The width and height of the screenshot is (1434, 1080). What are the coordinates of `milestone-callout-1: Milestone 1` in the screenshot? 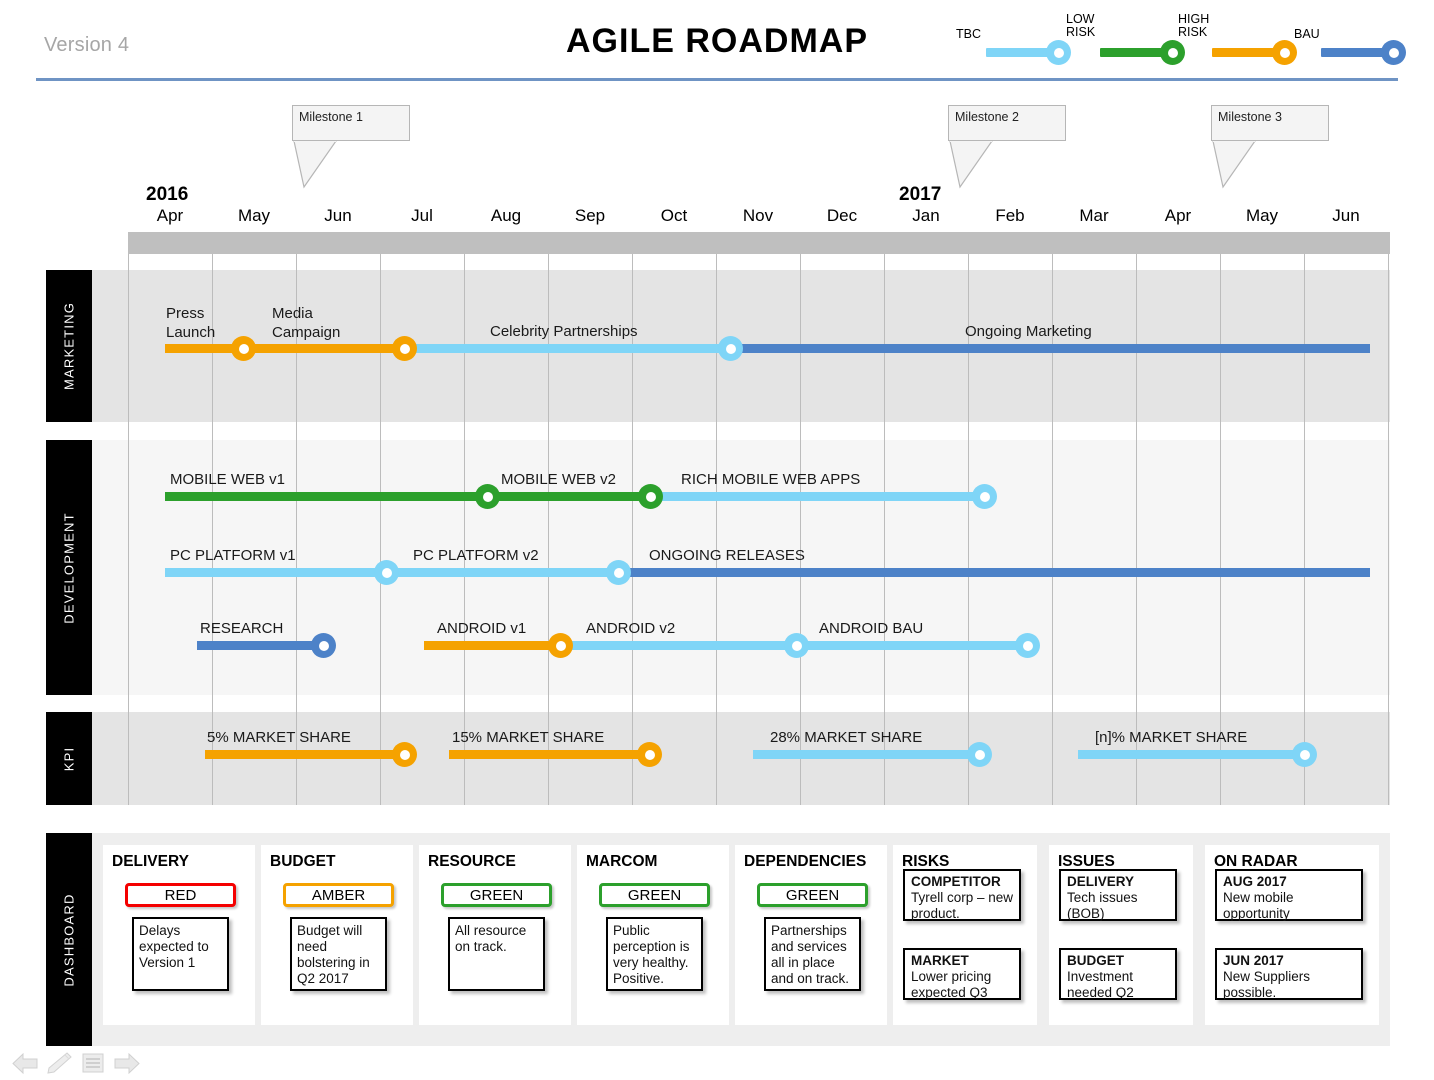 It's located at (351, 147).